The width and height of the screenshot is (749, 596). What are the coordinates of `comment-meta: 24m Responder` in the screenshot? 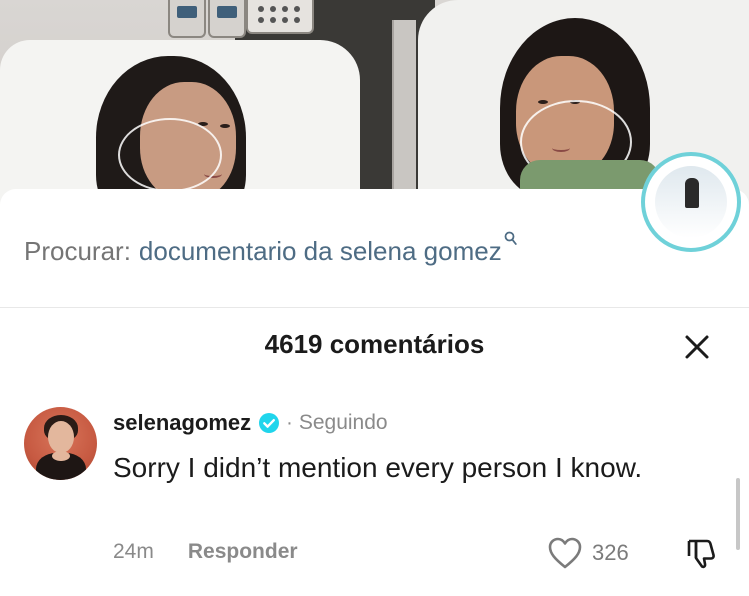 It's located at (205, 552).